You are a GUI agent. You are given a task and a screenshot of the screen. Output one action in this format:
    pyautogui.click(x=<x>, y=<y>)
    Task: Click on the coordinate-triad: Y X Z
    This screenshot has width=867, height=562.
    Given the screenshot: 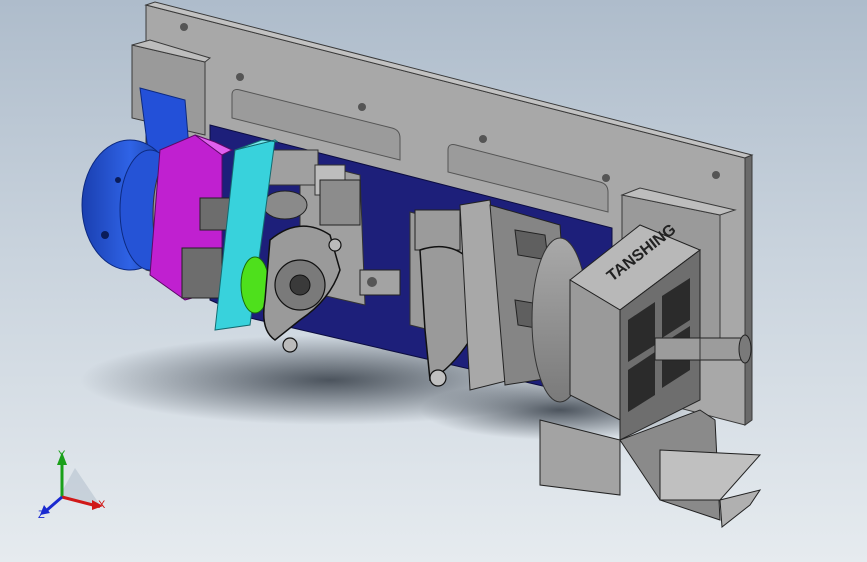 What is the action you would take?
    pyautogui.click(x=72, y=485)
    